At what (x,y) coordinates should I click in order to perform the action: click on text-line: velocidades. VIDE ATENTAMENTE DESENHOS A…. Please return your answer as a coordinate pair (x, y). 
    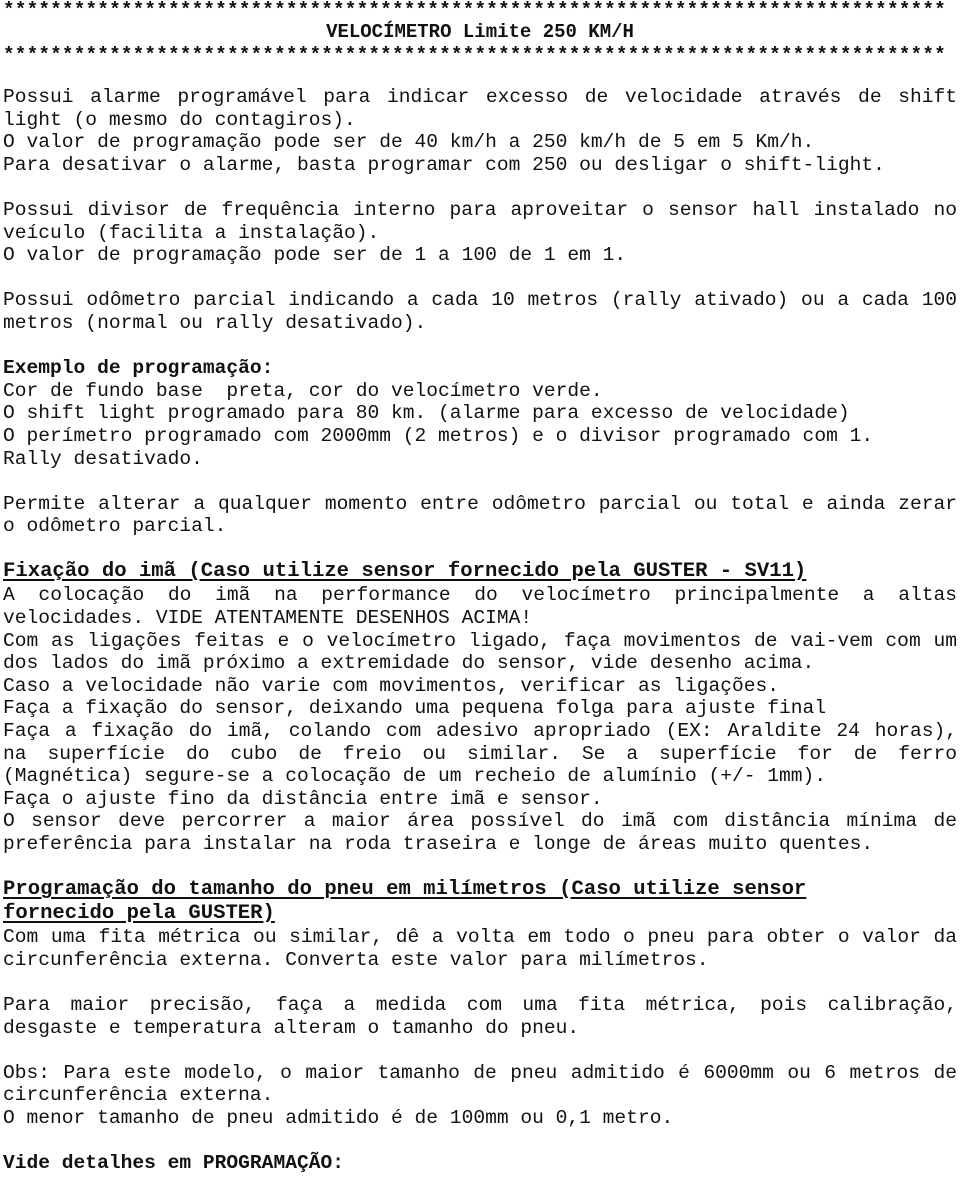
    Looking at the image, I should click on (268, 618).